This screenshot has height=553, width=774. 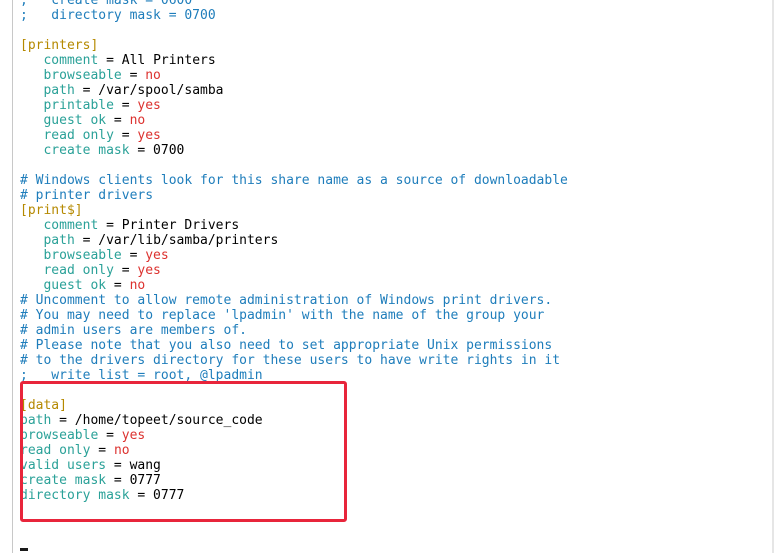 What do you see at coordinates (294, 330) in the screenshot?
I see `code-line: # admin users are members of.` at bounding box center [294, 330].